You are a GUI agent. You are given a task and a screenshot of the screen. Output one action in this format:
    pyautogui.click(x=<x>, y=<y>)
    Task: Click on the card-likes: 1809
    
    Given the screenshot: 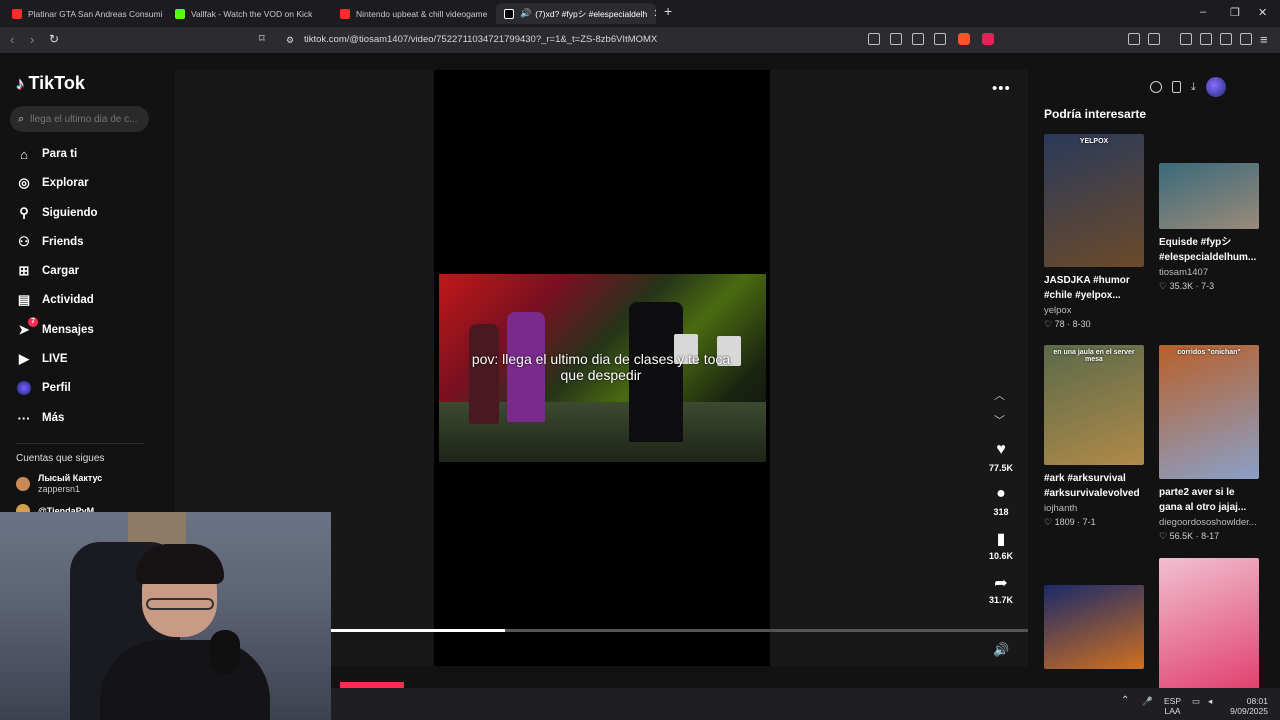 What is the action you would take?
    pyautogui.click(x=1064, y=522)
    